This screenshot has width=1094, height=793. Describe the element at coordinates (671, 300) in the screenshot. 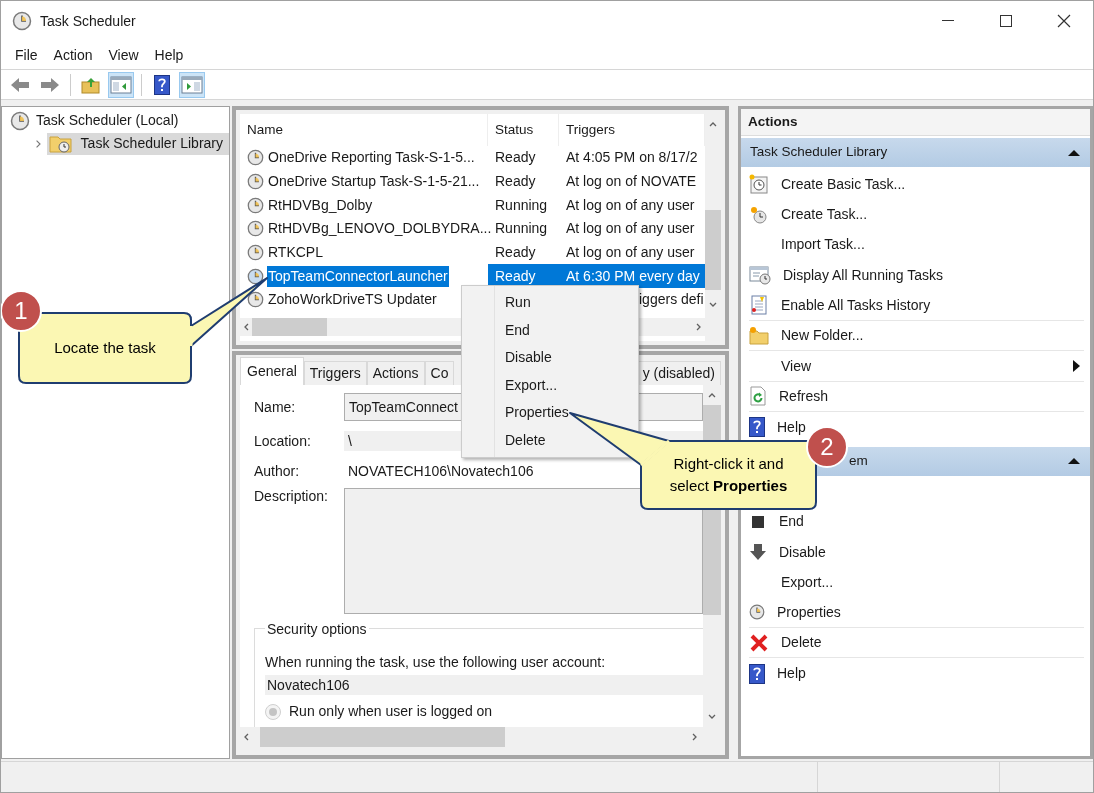

I see `task-trigger: iggers defi` at that location.